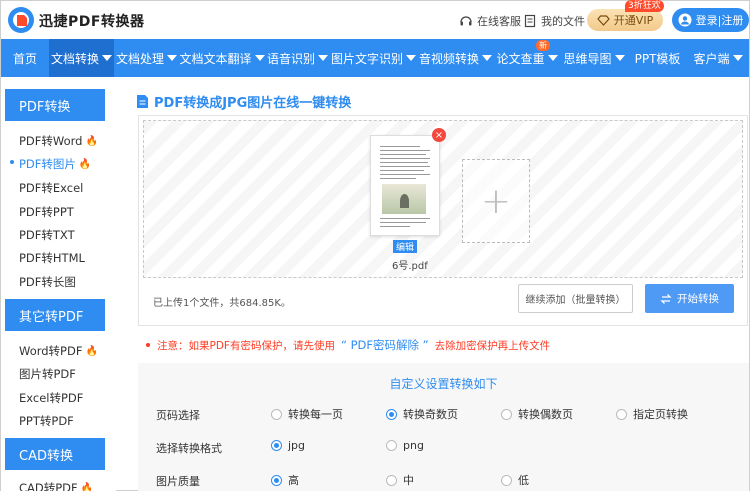 The width and height of the screenshot is (750, 491). I want to click on radio-label: png, so click(413, 445).